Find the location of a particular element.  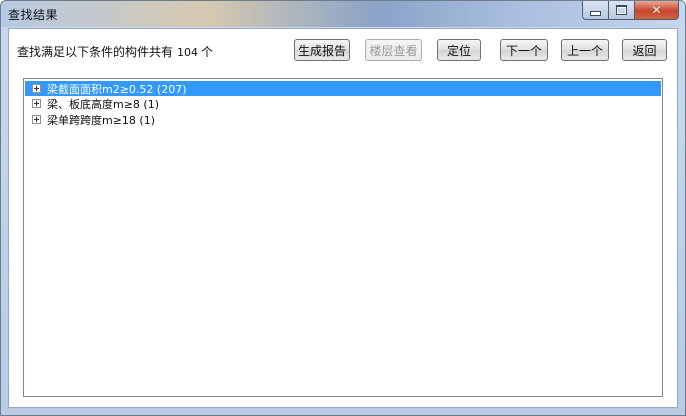

result-summary: 查找满足以下条件的构件共有 104 个 is located at coordinates (115, 51).